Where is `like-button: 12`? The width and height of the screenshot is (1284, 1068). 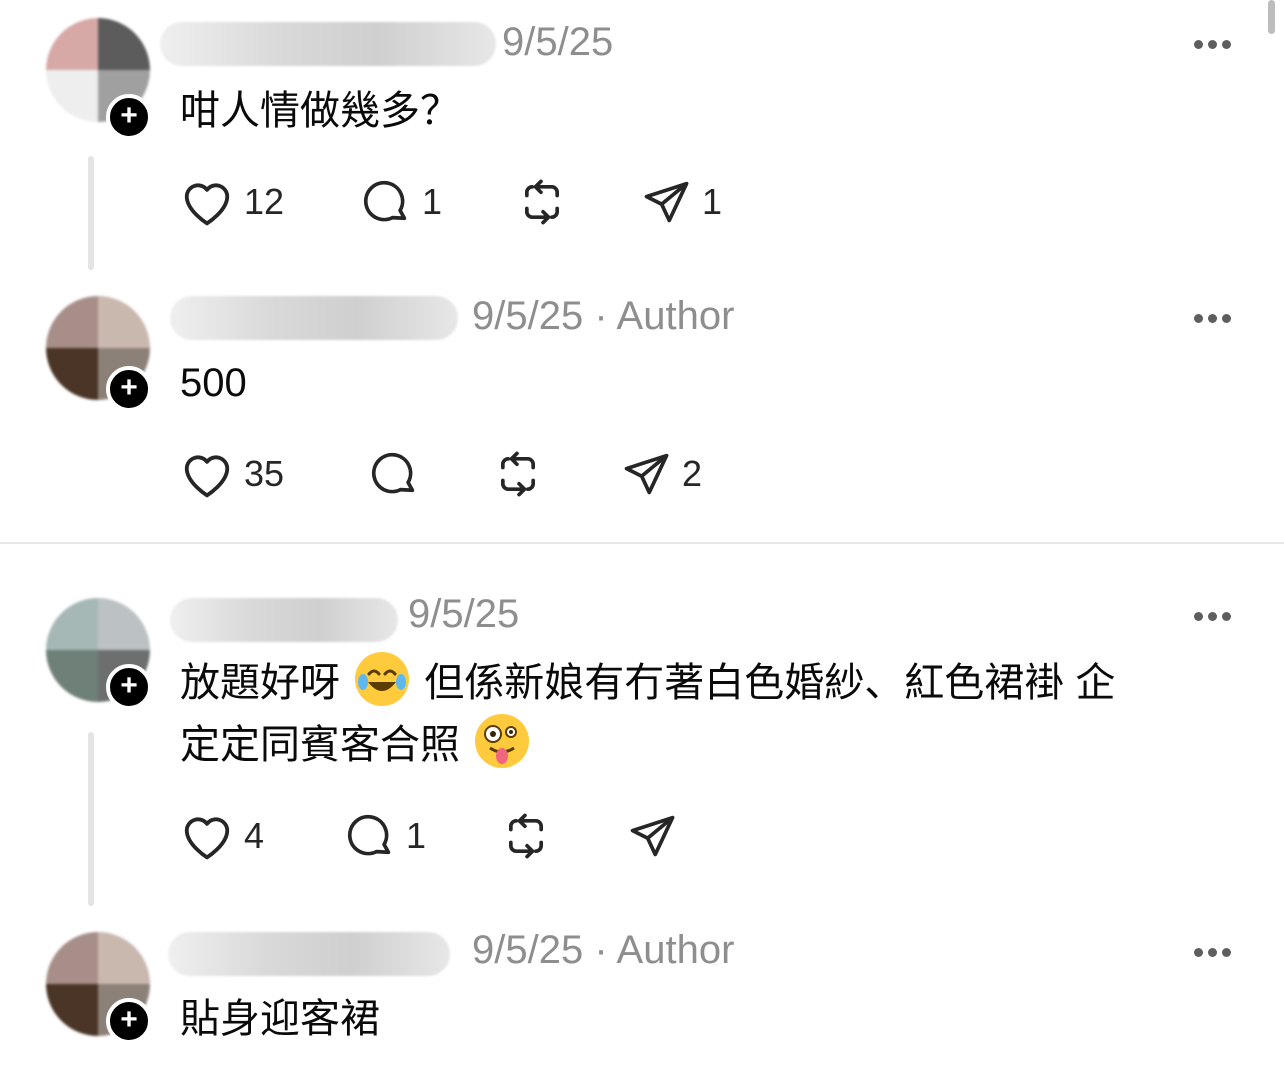 like-button: 12 is located at coordinates (232, 202).